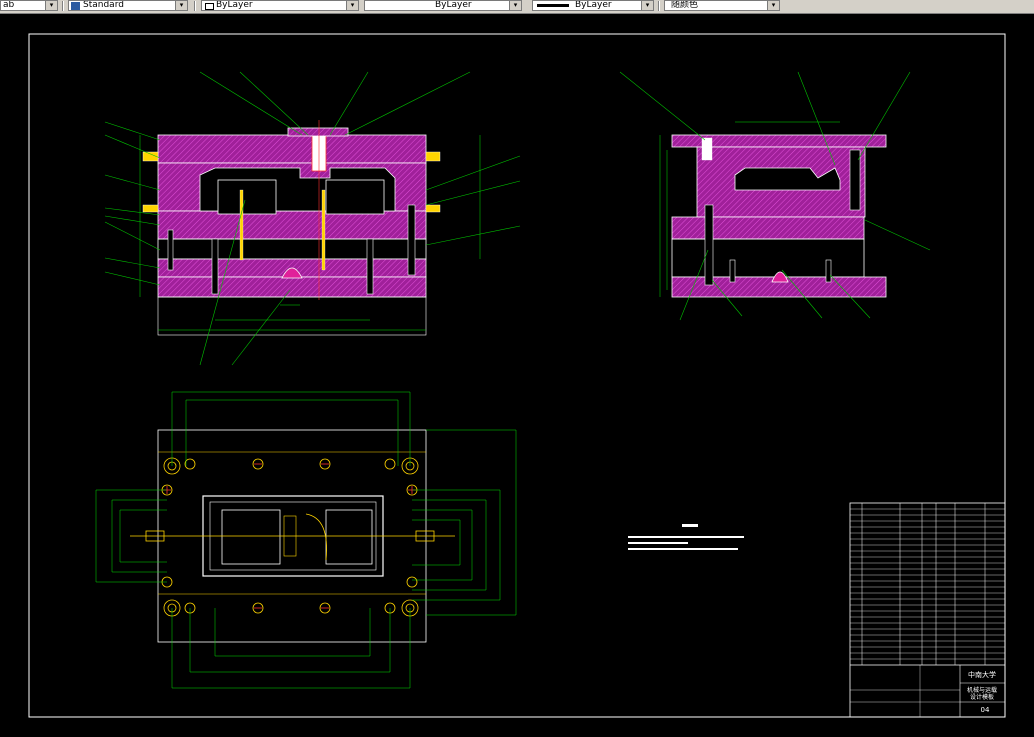 This screenshot has height=737, width=1034. What do you see at coordinates (985, 710) in the screenshot?
I see `sheet-number: 04` at bounding box center [985, 710].